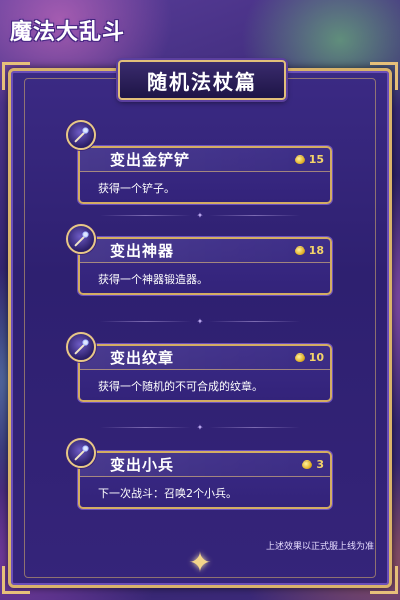 The height and width of the screenshot is (600, 400). What do you see at coordinates (150, 160) in the screenshot?
I see `item-name: 变出金铲铲` at bounding box center [150, 160].